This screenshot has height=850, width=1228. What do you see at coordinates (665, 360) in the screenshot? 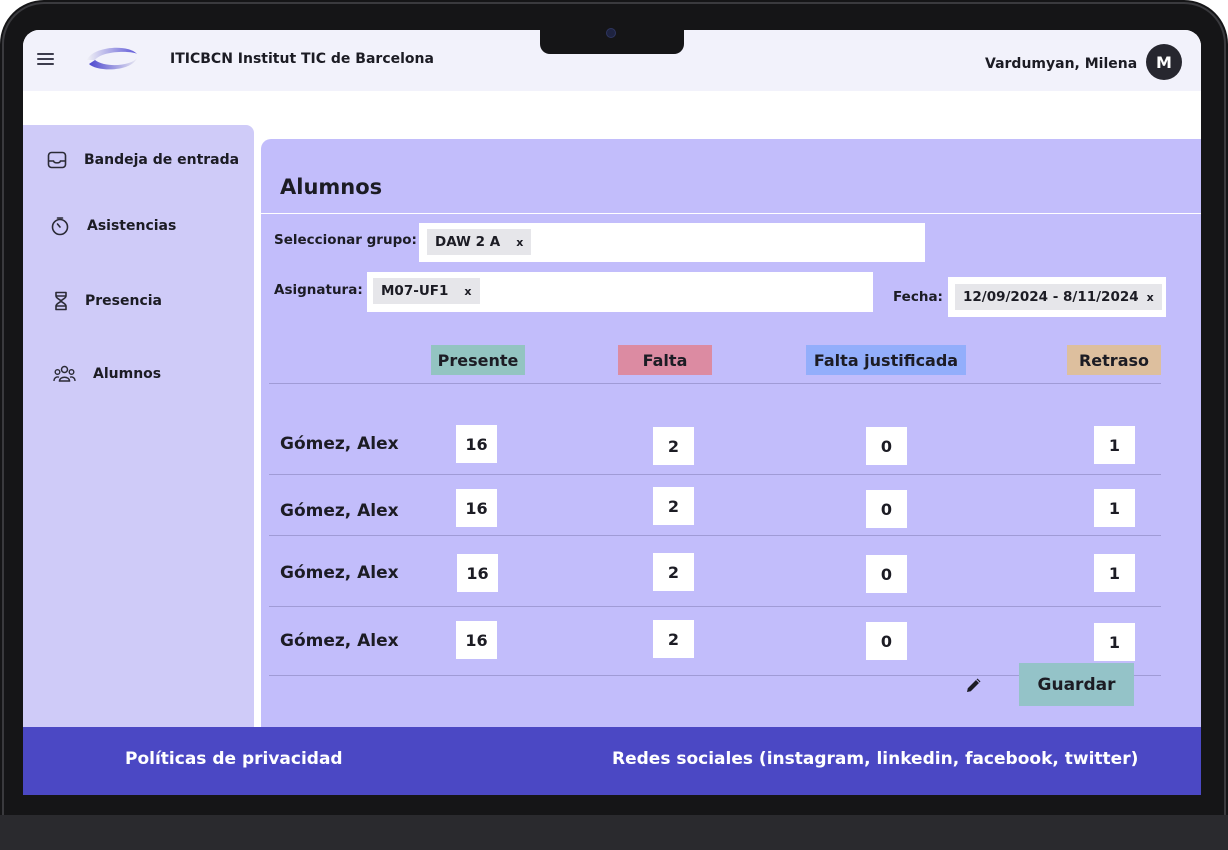
I see `column-header-falta: Falta` at bounding box center [665, 360].